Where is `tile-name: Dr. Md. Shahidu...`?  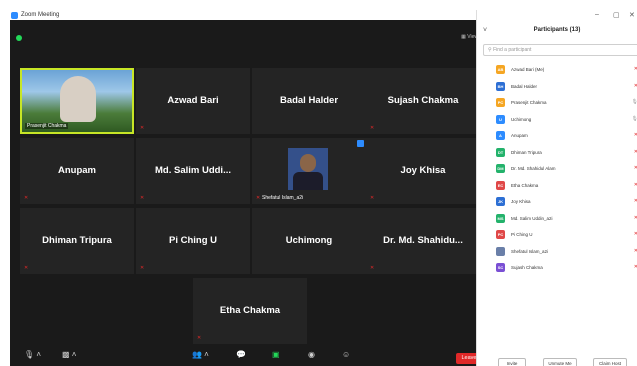
tile-name: Dr. Md. Shahidu... is located at coordinates (423, 240).